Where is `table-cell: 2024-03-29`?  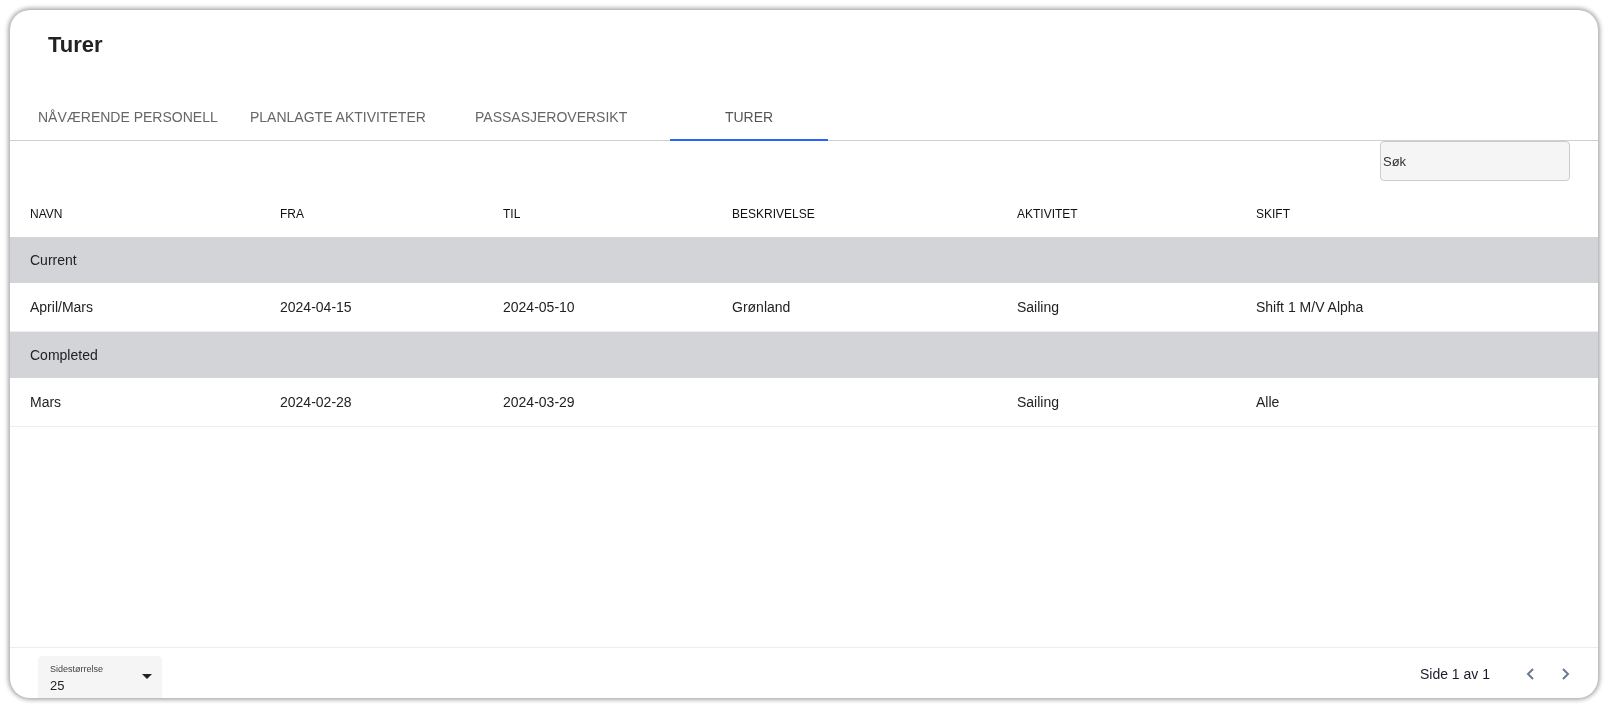 table-cell: 2024-03-29 is located at coordinates (539, 402).